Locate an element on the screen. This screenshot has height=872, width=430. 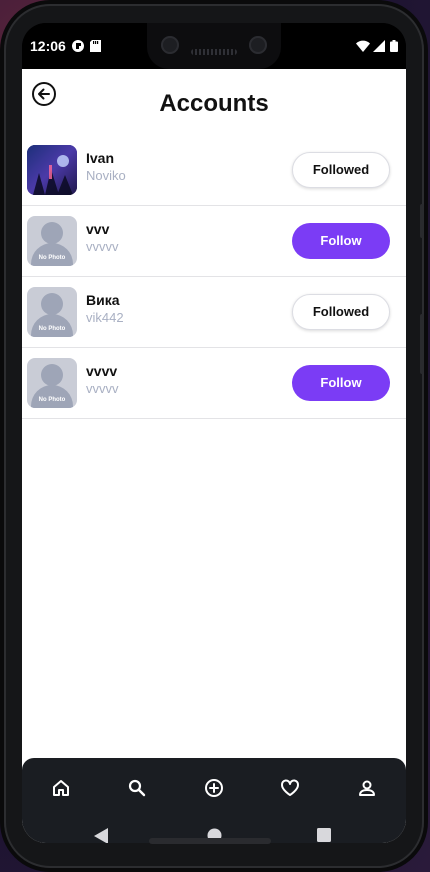
account-username: vik442 is located at coordinates (105, 317).